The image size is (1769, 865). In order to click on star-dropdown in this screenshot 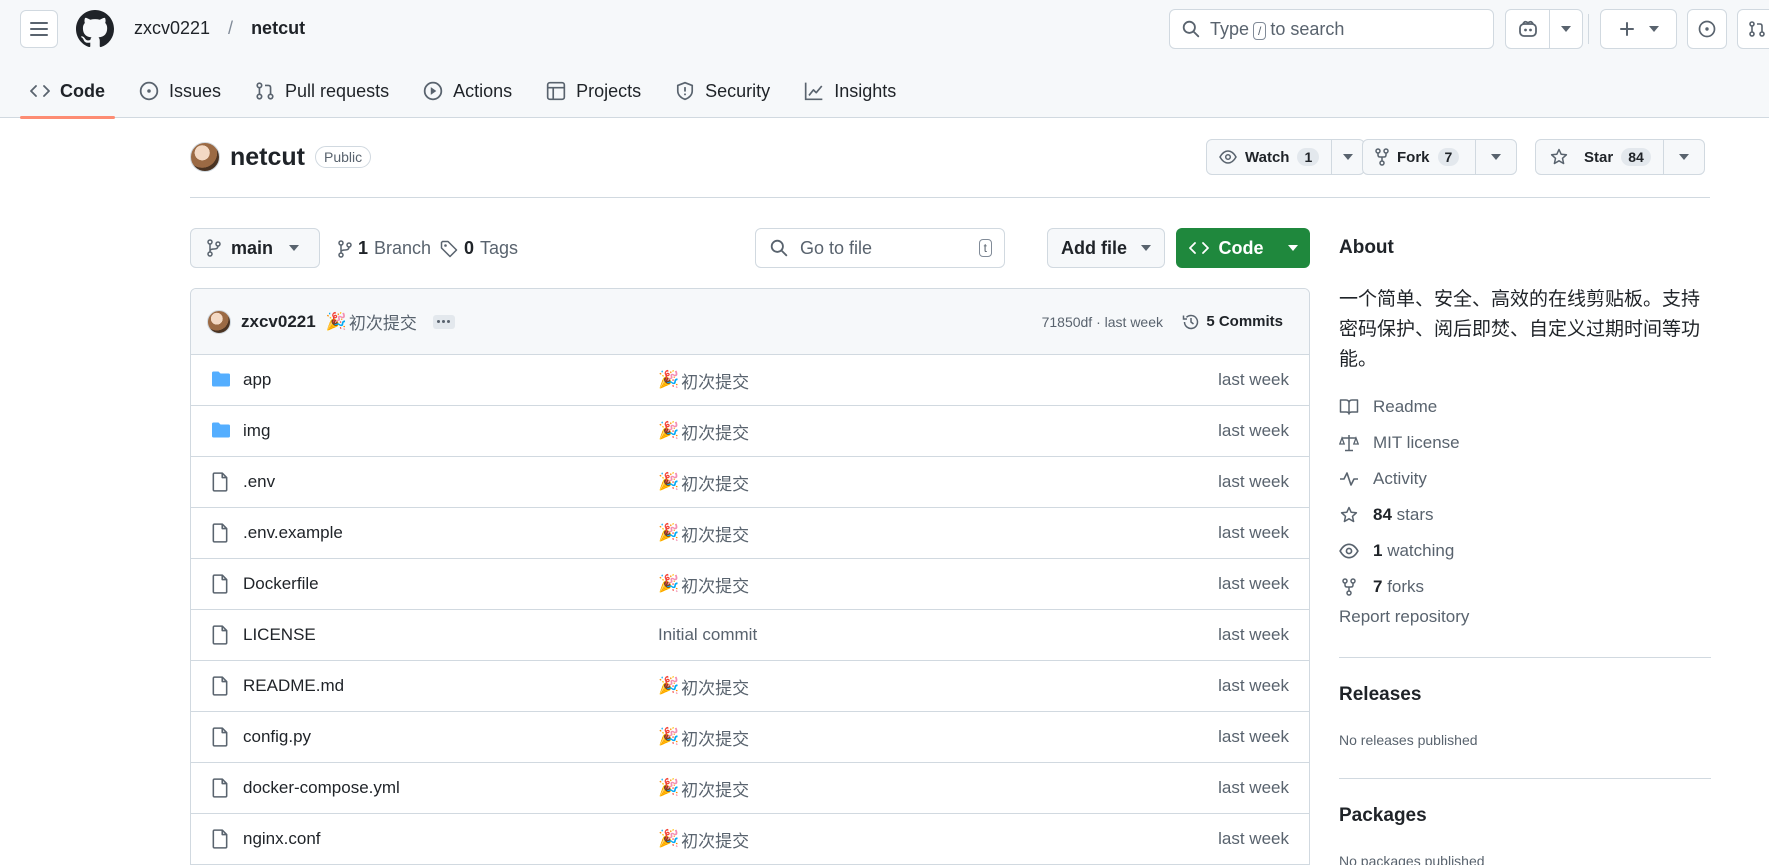, I will do `click(1684, 157)`.